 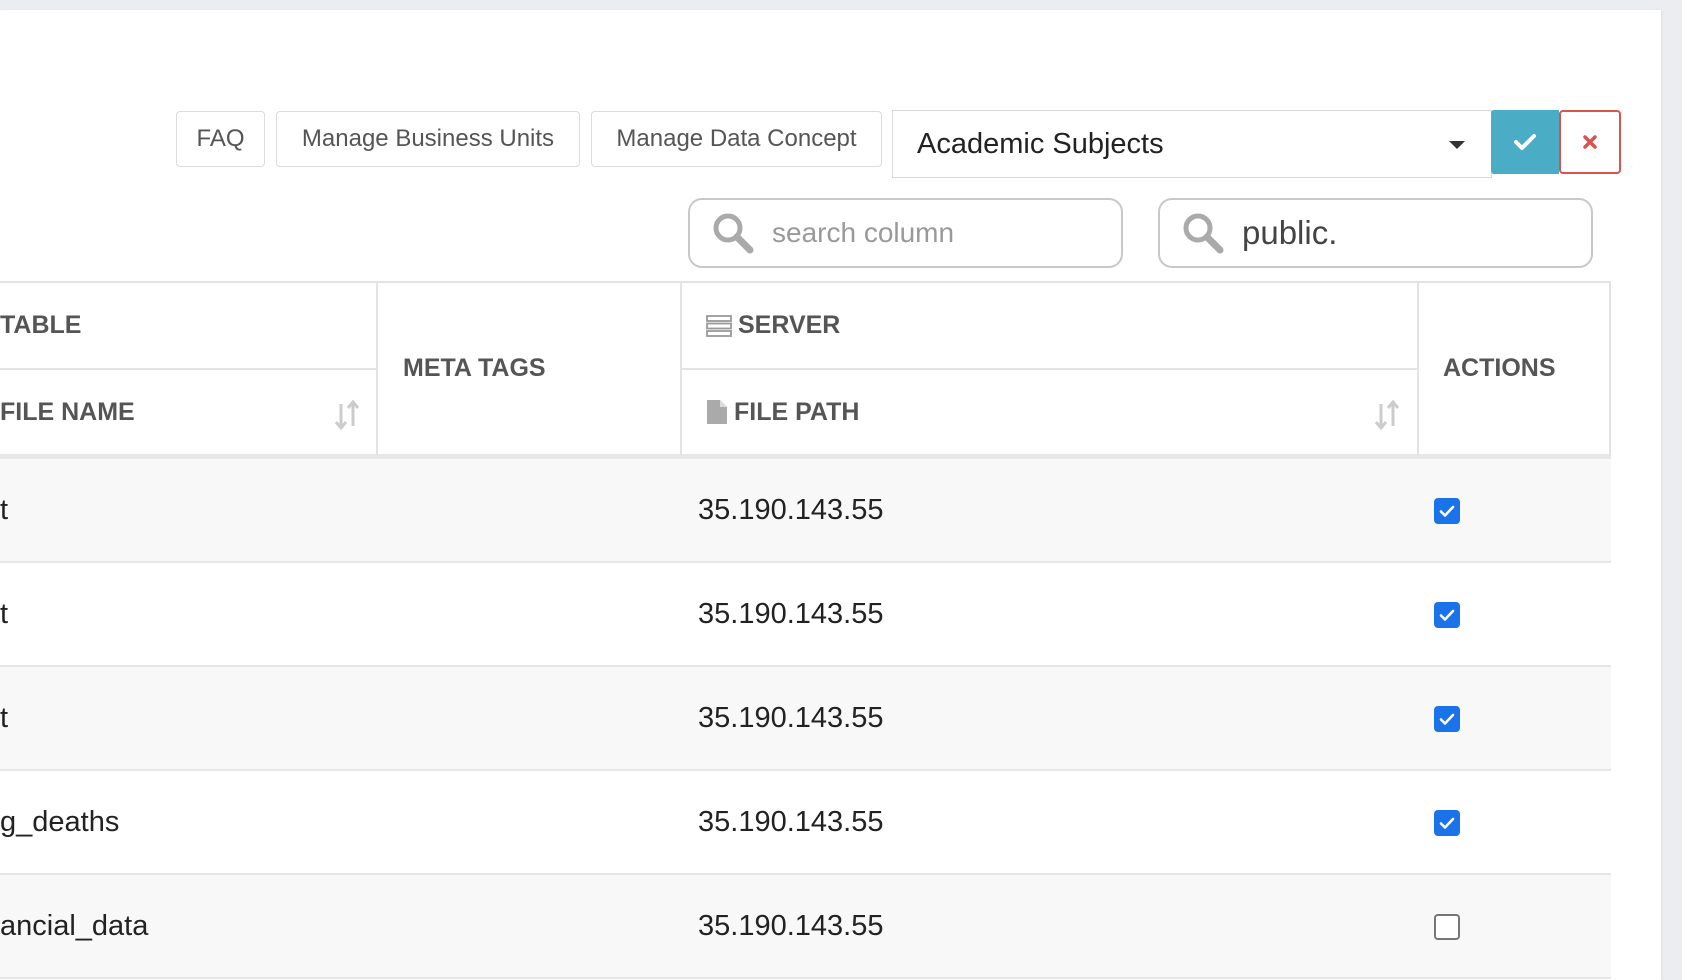 I want to click on table-search-input, so click(x=1392, y=233).